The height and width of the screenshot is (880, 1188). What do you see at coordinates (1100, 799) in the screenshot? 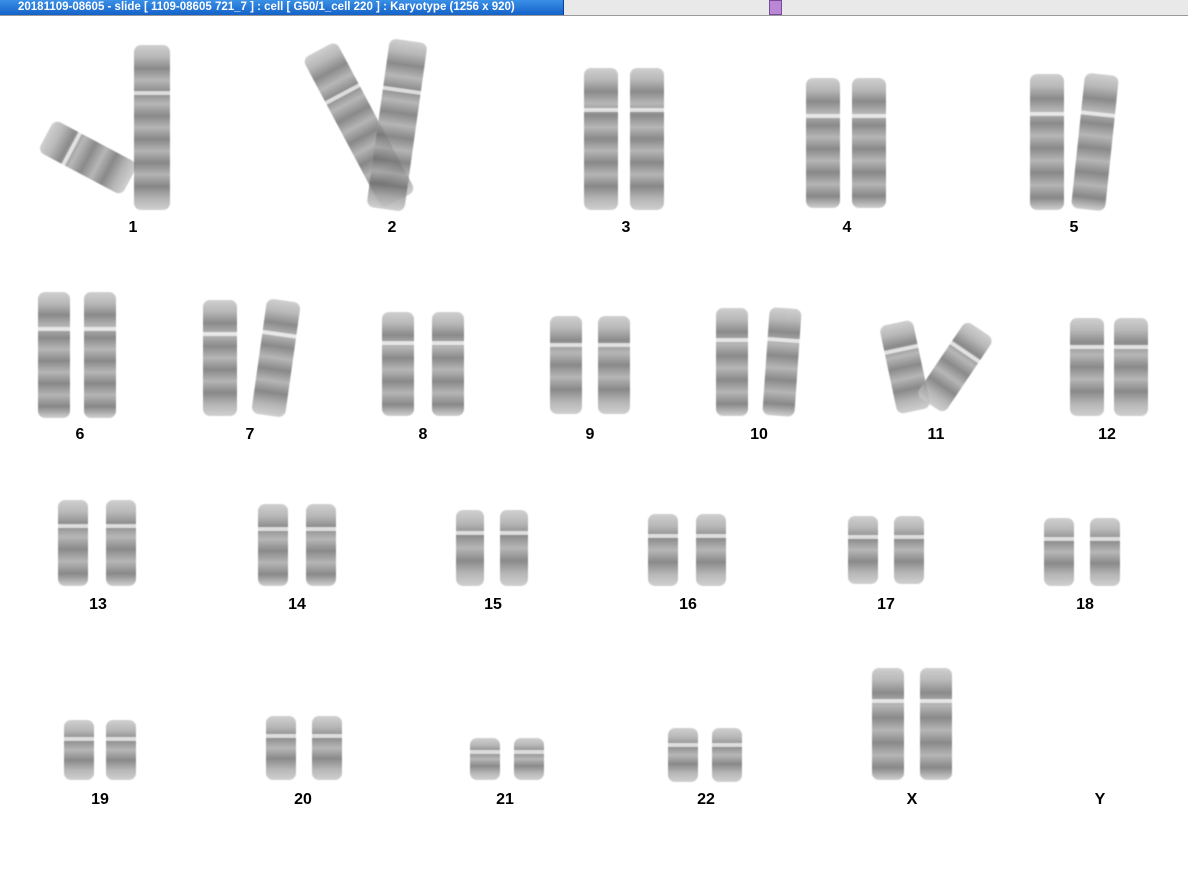
I see `chromosome-label-Y: Y` at bounding box center [1100, 799].